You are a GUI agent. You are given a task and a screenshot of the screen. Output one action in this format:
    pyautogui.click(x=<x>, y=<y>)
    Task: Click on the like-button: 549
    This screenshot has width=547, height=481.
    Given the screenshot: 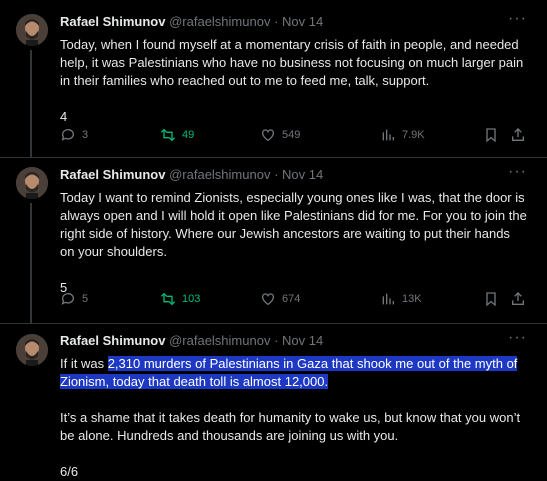 What is the action you would take?
    pyautogui.click(x=280, y=135)
    